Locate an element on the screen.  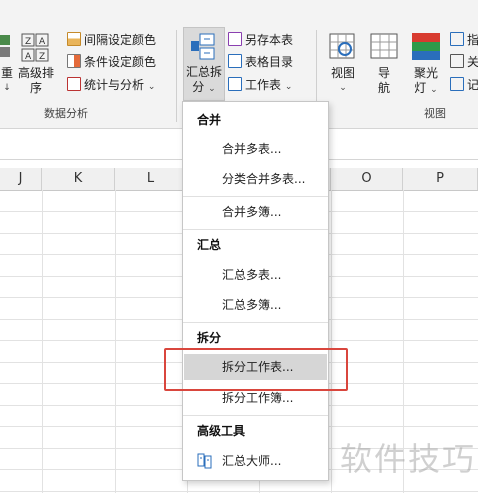
save-copy-icon is located at coordinates (235, 39).